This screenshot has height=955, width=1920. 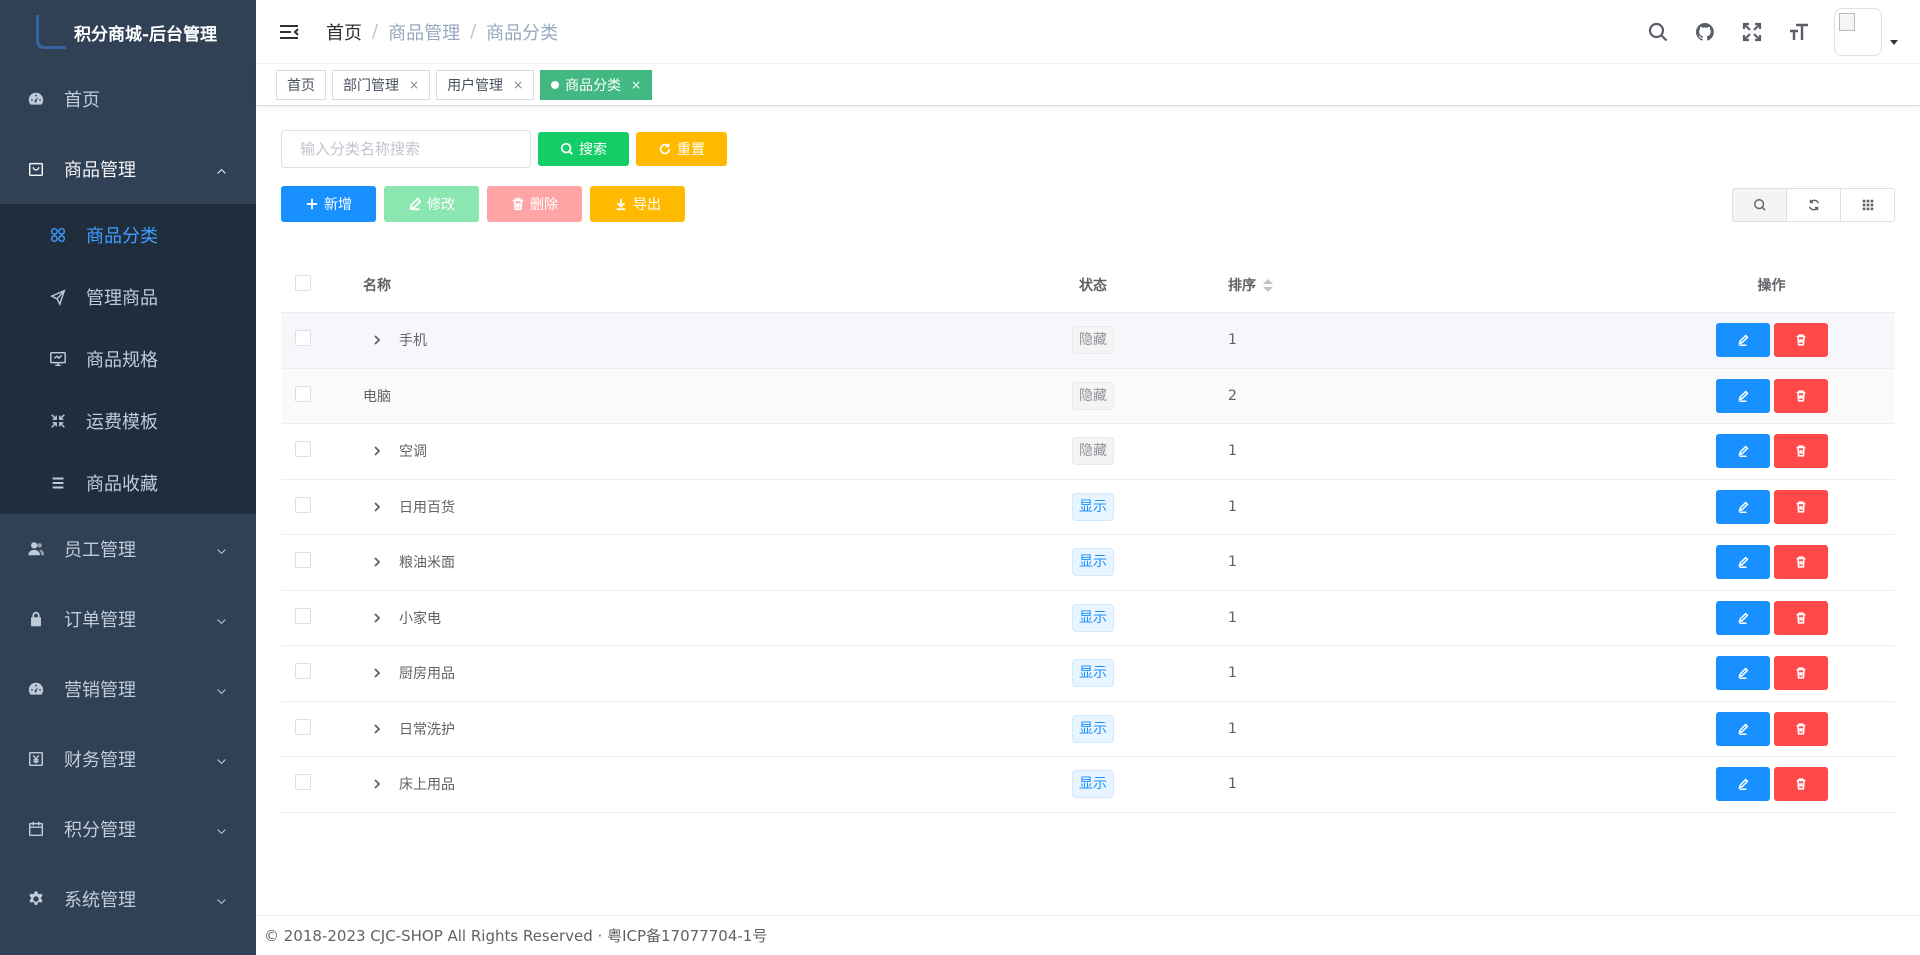 I want to click on sidebar-item-favorite: 商品收藏, so click(x=128, y=483).